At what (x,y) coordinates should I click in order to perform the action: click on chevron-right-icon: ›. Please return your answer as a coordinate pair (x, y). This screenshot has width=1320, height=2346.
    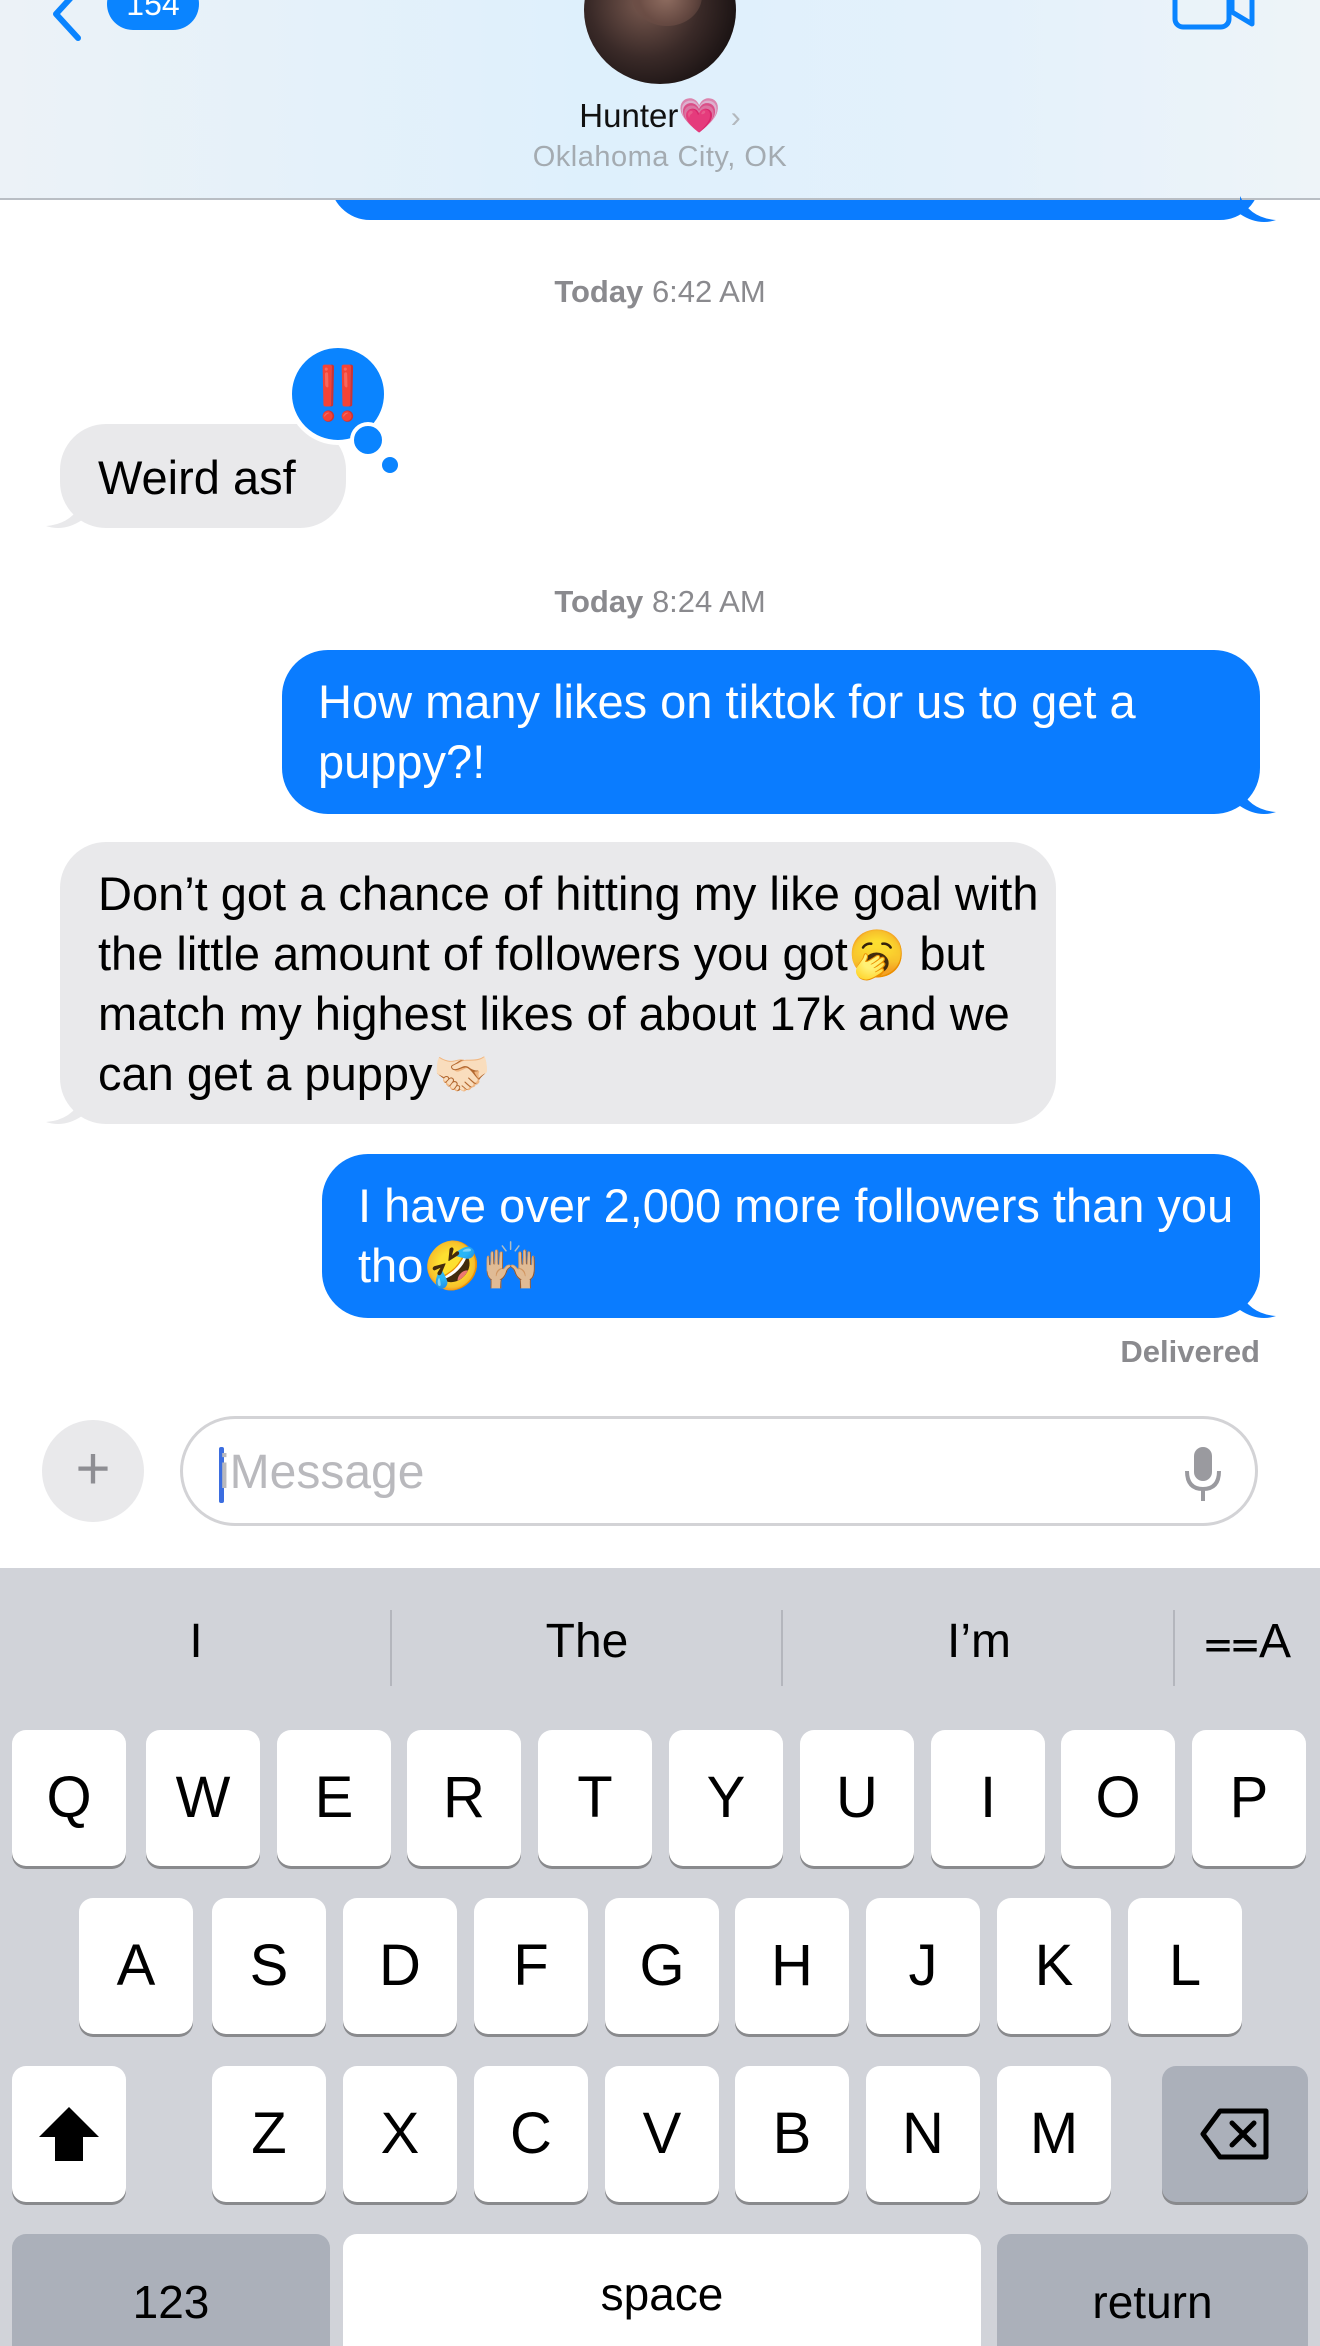
    Looking at the image, I should click on (735, 117).